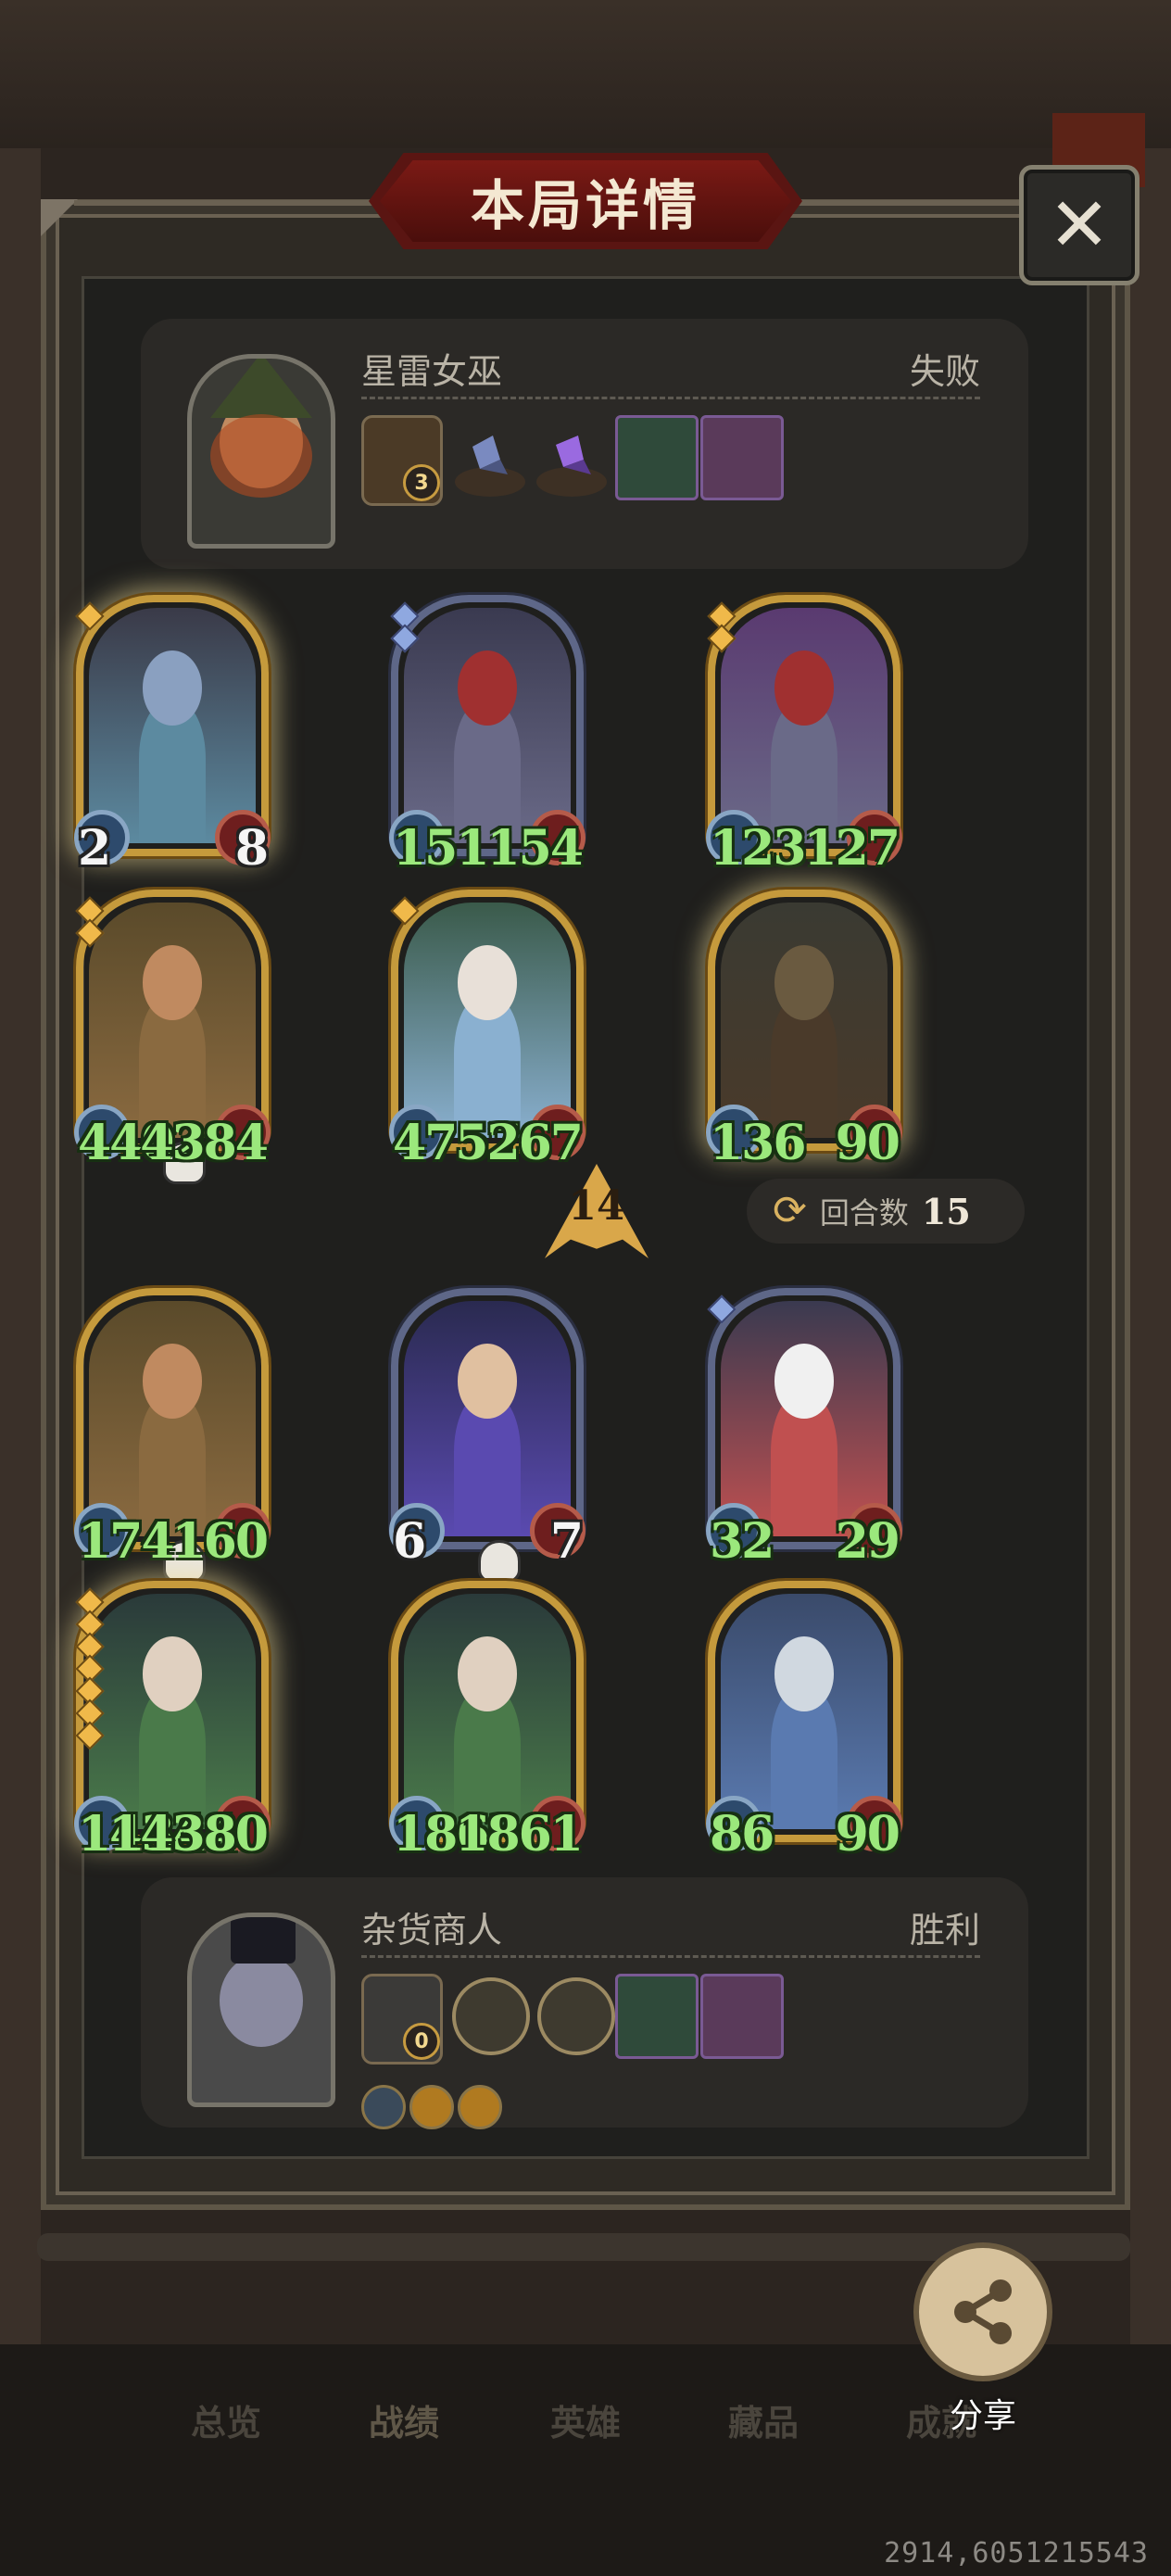 This screenshot has width=1171, height=2576. Describe the element at coordinates (758, 848) in the screenshot. I see `attack-value: 123` at that location.